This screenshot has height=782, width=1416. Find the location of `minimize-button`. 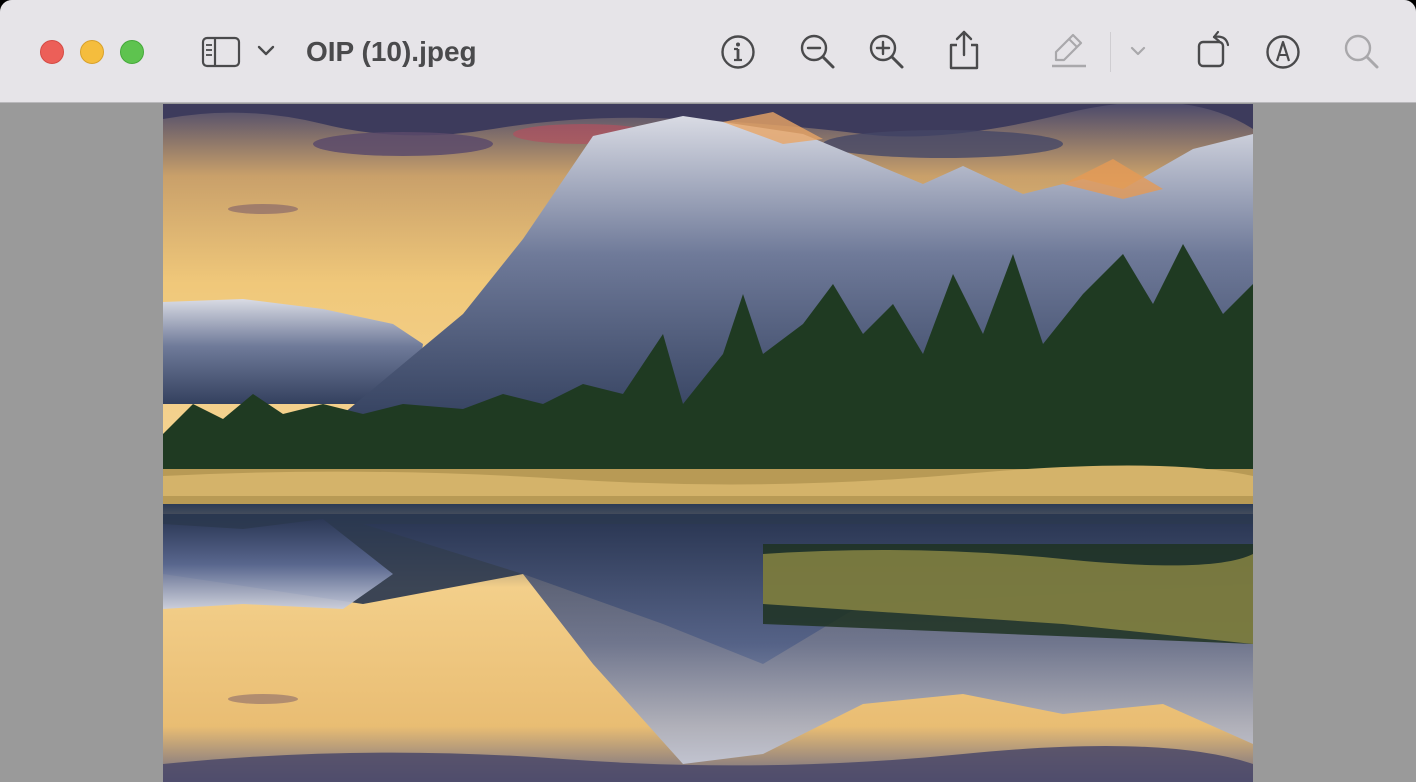

minimize-button is located at coordinates (92, 52).